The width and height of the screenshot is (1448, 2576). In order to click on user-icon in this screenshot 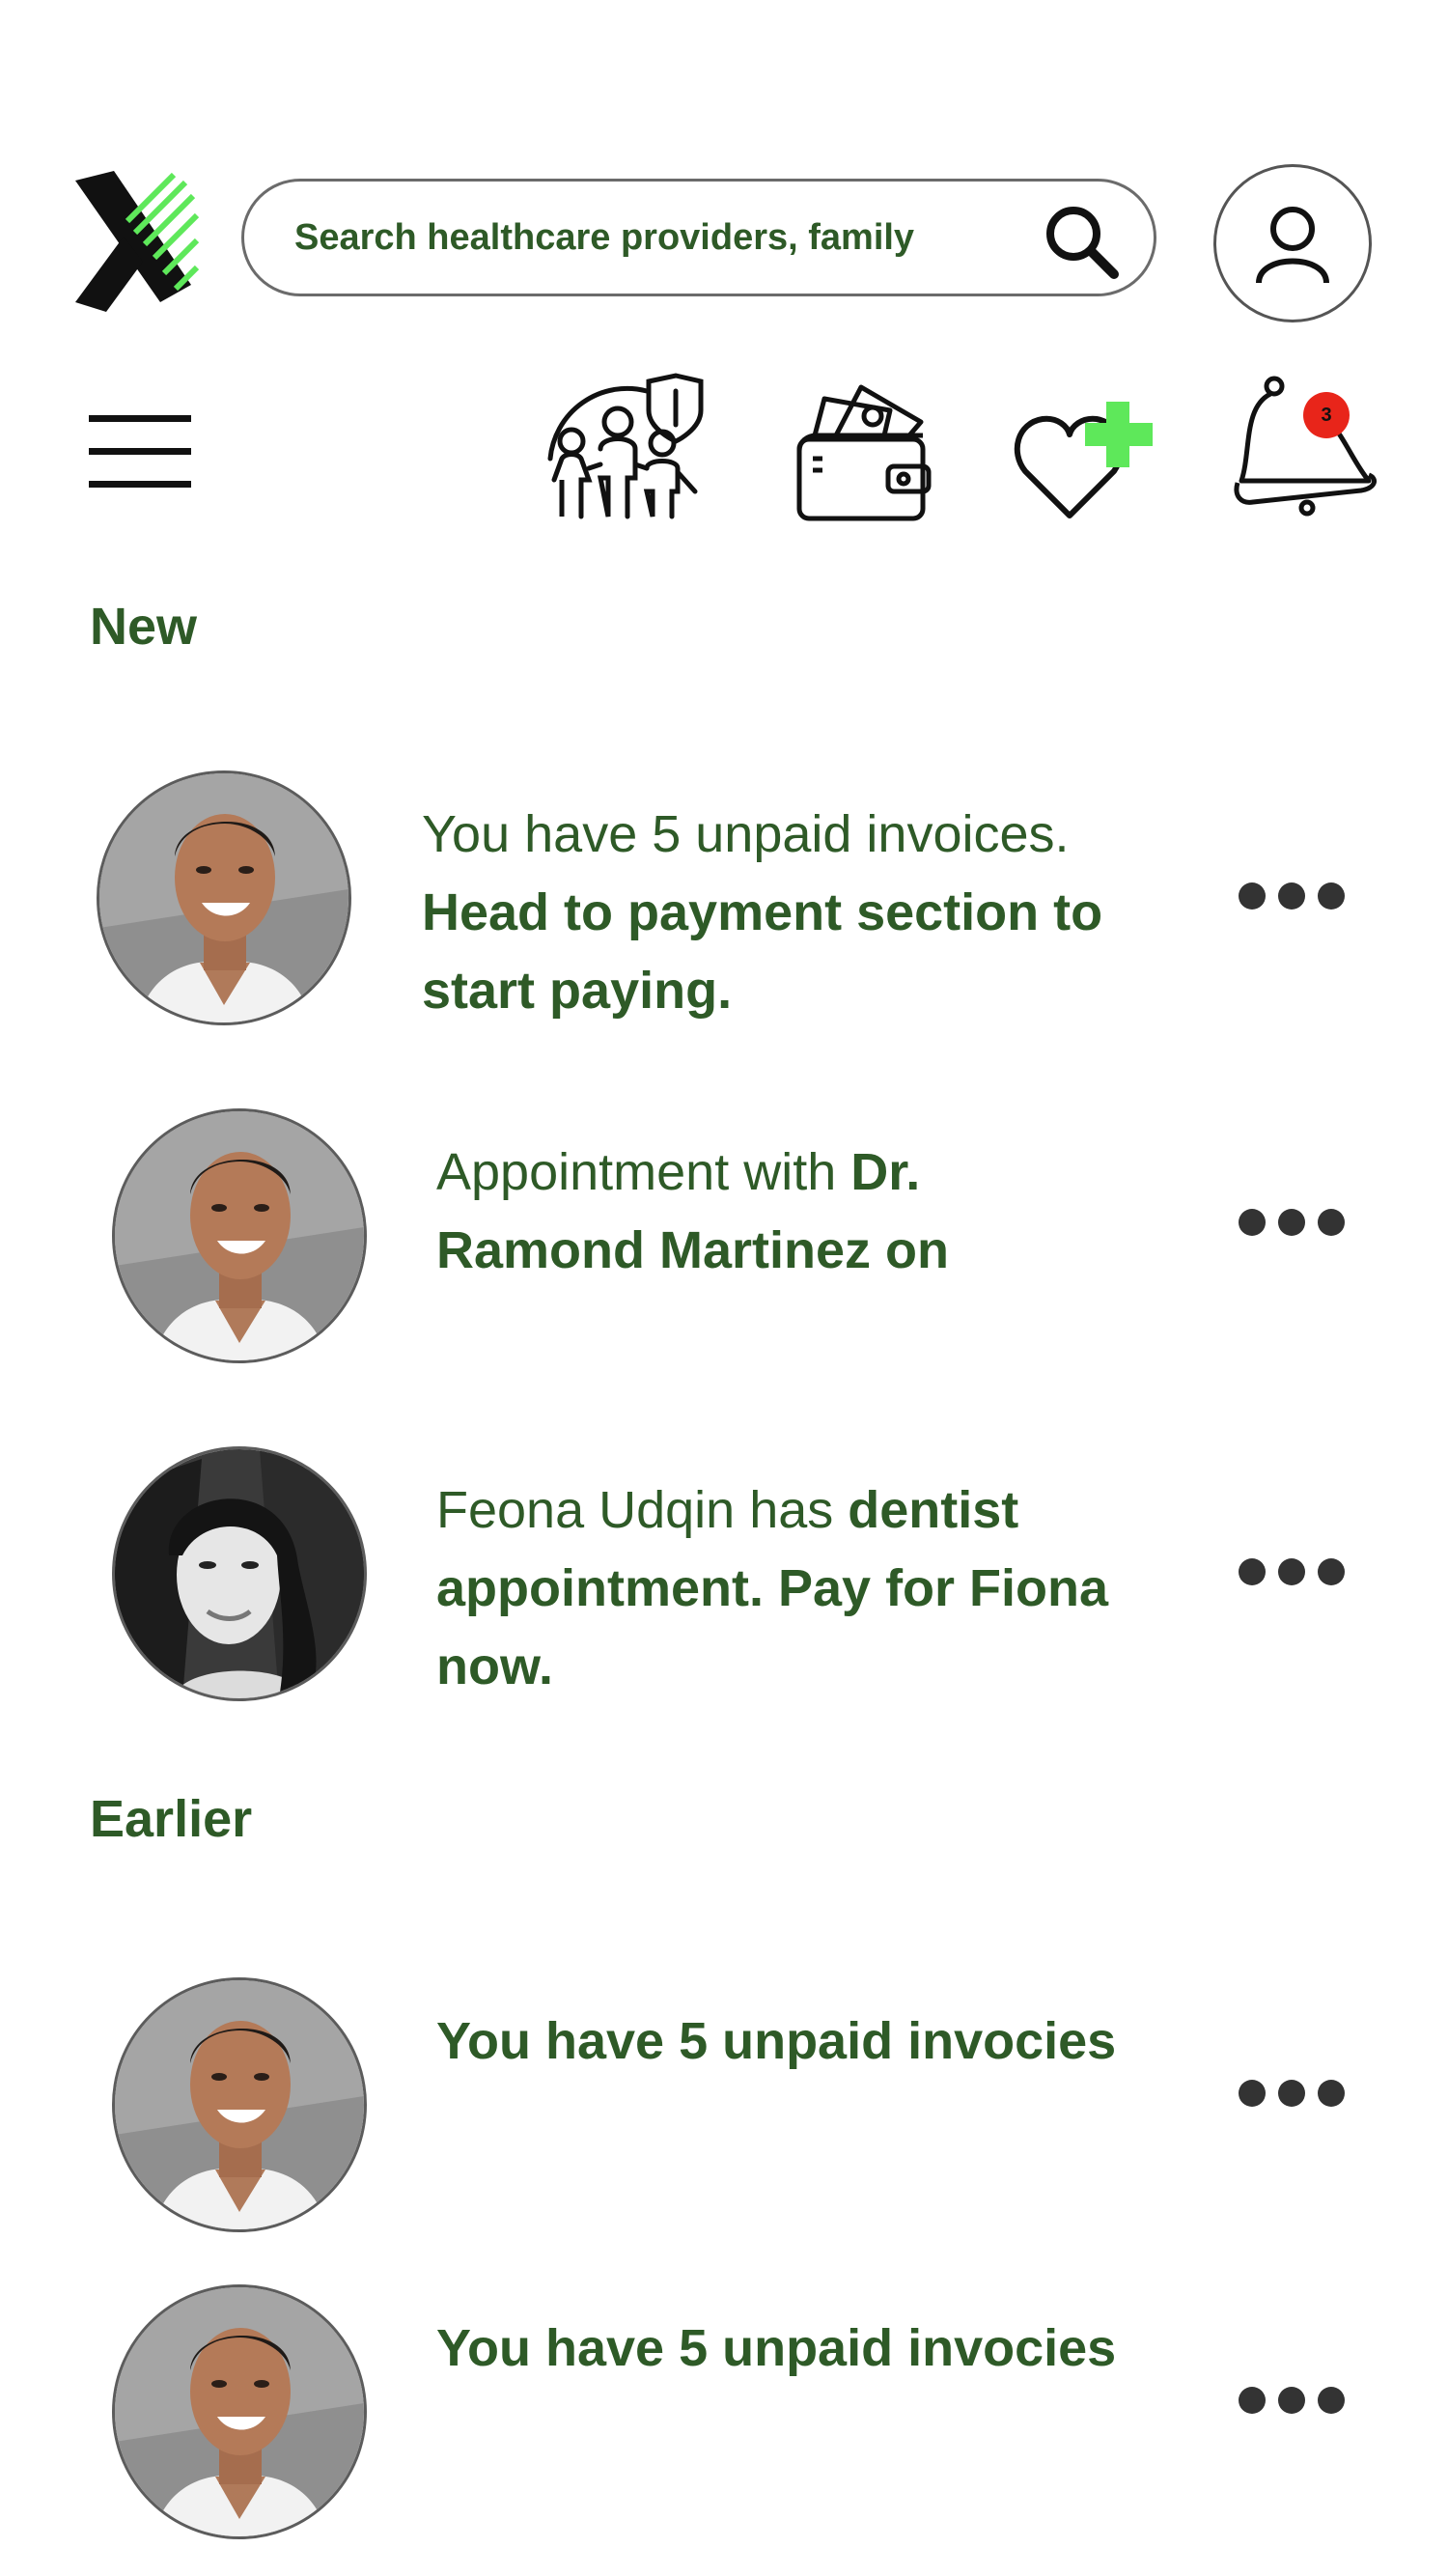, I will do `click(1292, 246)`.